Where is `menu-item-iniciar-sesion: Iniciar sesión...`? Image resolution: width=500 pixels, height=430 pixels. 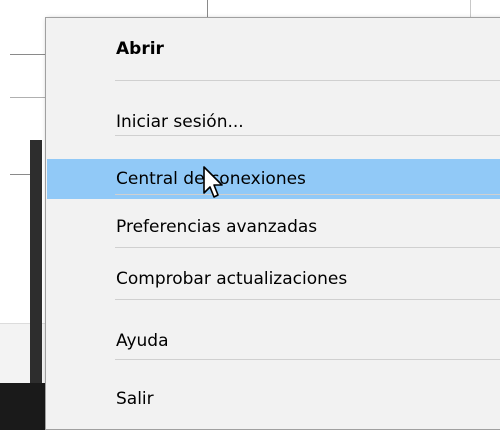 menu-item-iniciar-sesion: Iniciar sesión... is located at coordinates (273, 122).